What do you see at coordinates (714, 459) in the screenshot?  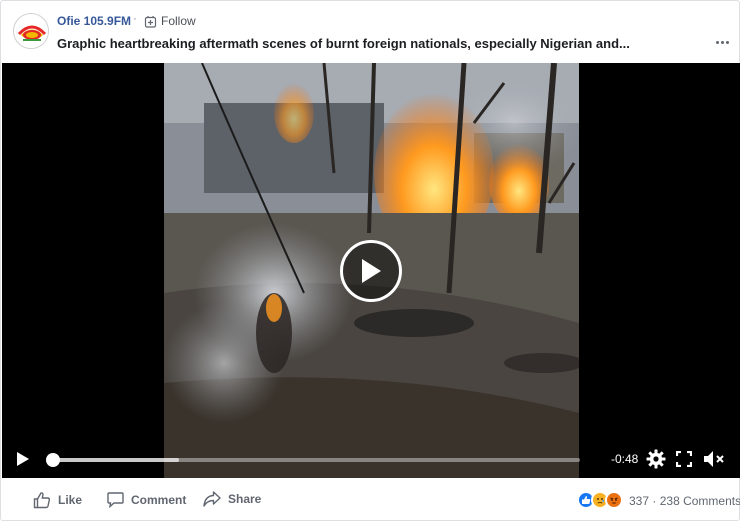 I see `mute-icon` at bounding box center [714, 459].